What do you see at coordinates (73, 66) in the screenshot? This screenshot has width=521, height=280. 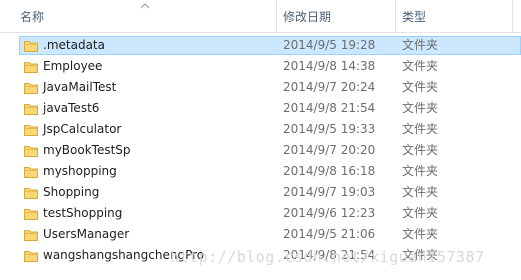 I see `file-name: Employee` at bounding box center [73, 66].